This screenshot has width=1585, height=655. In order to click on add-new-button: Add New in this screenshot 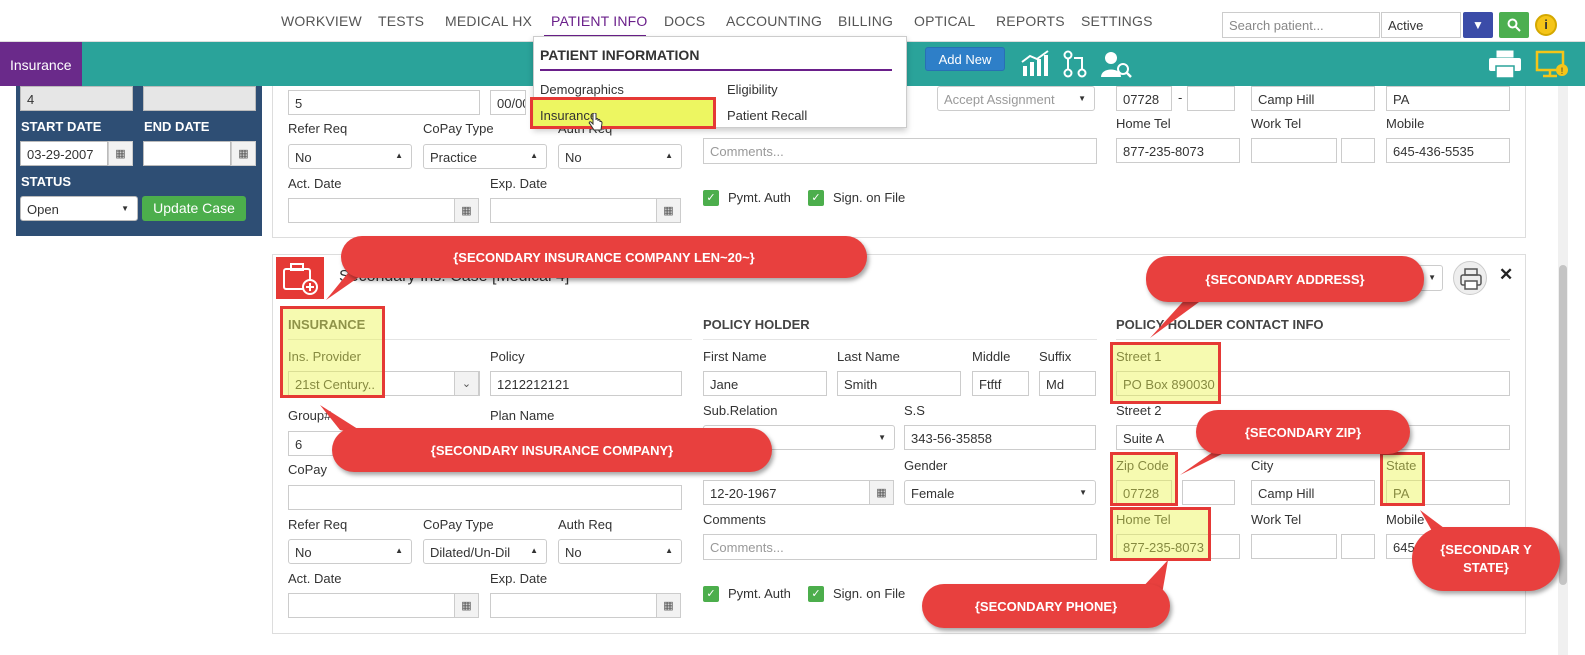, I will do `click(965, 59)`.